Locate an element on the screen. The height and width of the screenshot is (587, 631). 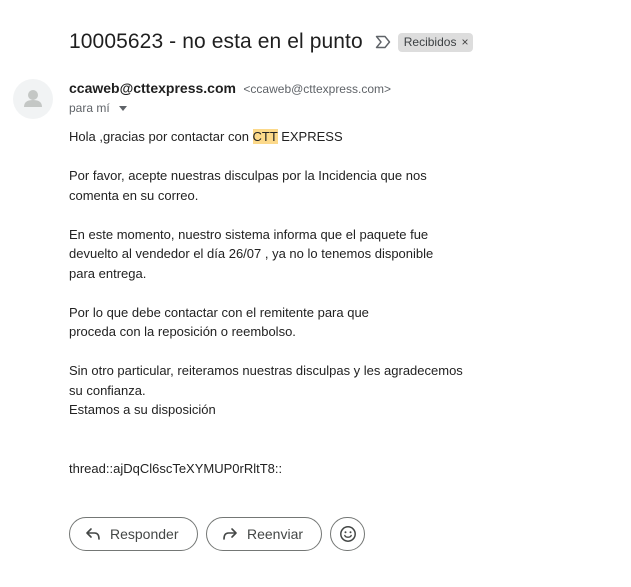
recipient-summary: para mí is located at coordinates (89, 108).